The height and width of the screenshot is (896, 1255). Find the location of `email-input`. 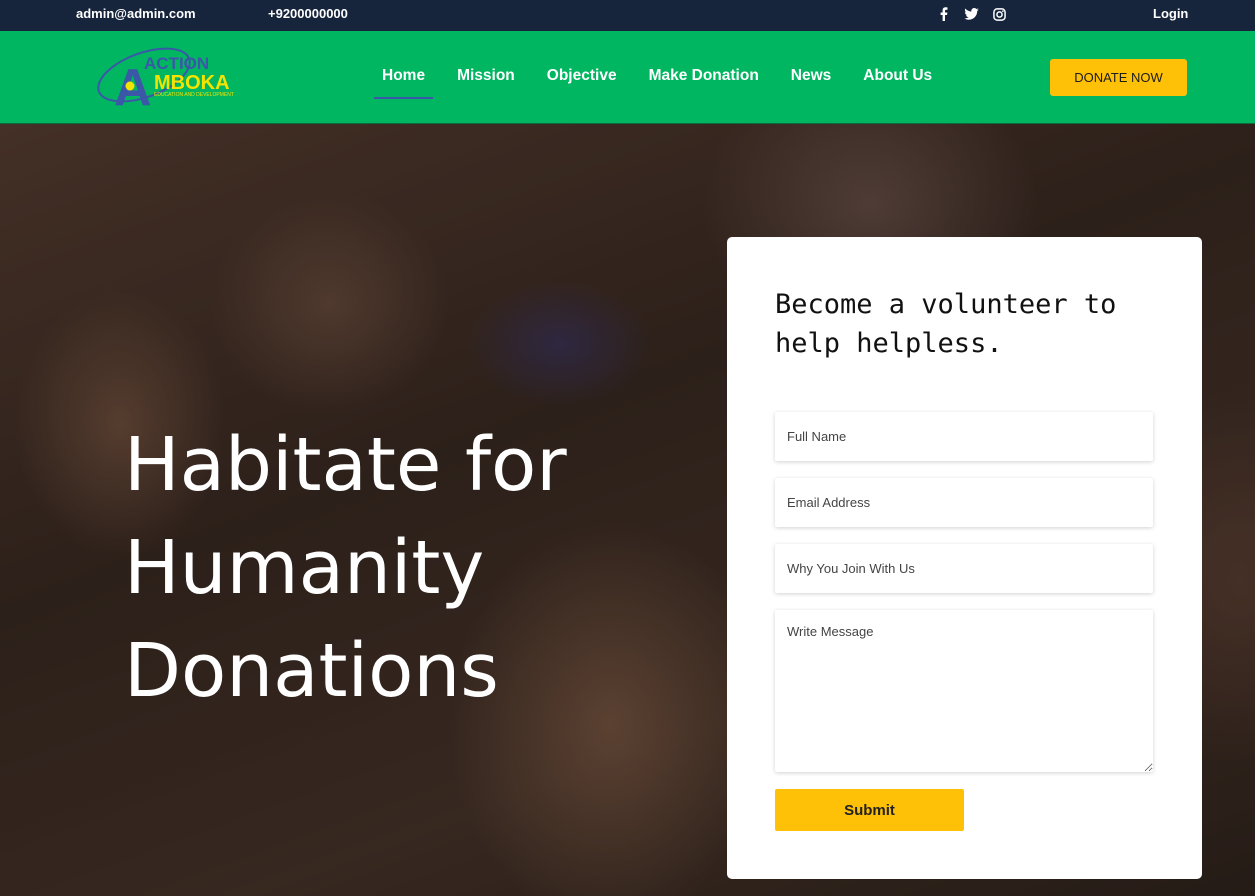

email-input is located at coordinates (964, 502).